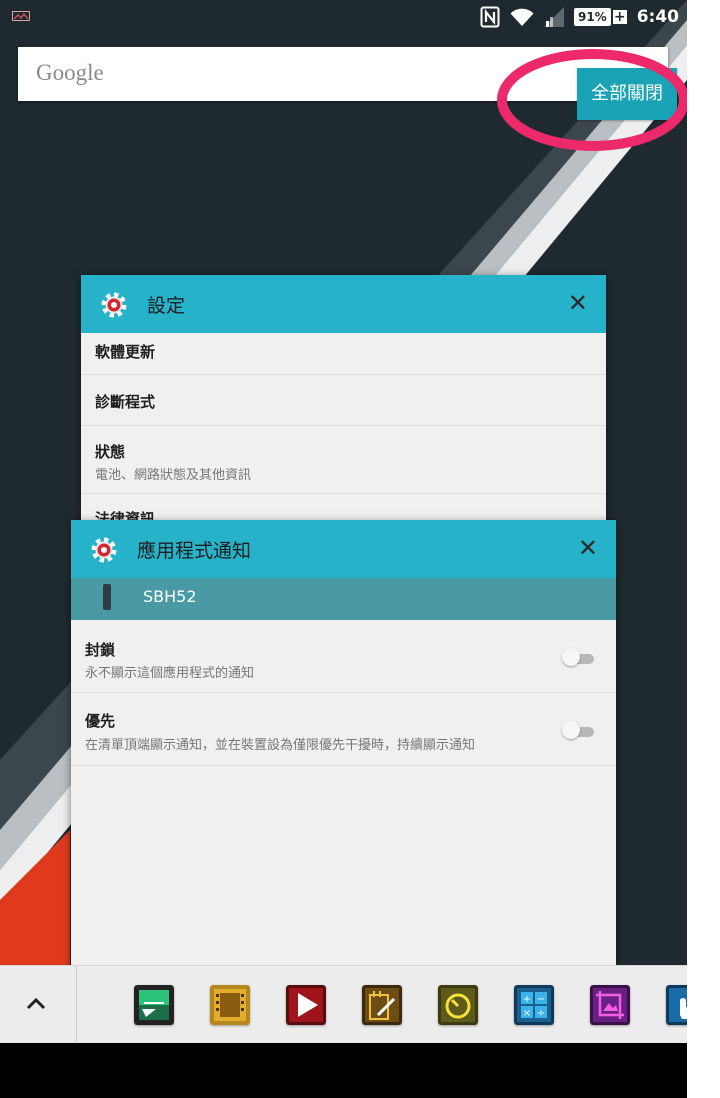 Image resolution: width=720 pixels, height=1098 pixels. Describe the element at coordinates (522, 17) in the screenshot. I see `wifi-icon` at that location.